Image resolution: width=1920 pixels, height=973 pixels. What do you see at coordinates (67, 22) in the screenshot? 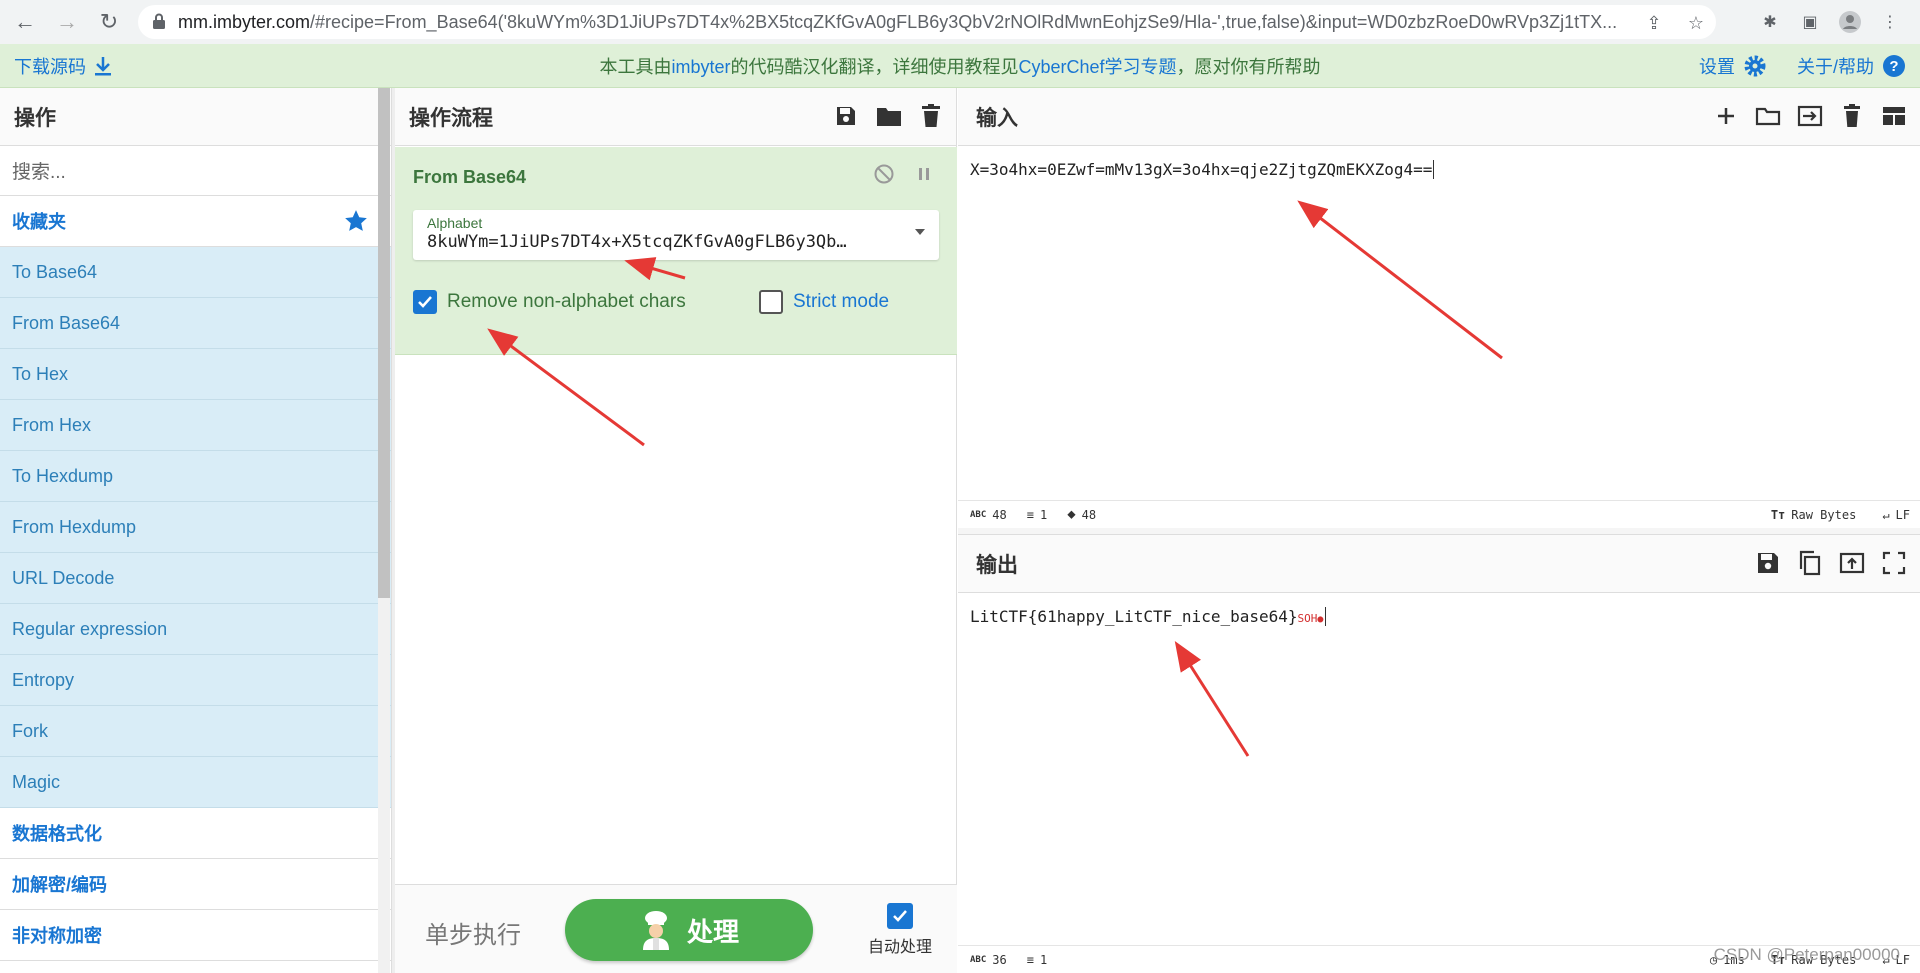
I see `forward-icon: →` at bounding box center [67, 22].